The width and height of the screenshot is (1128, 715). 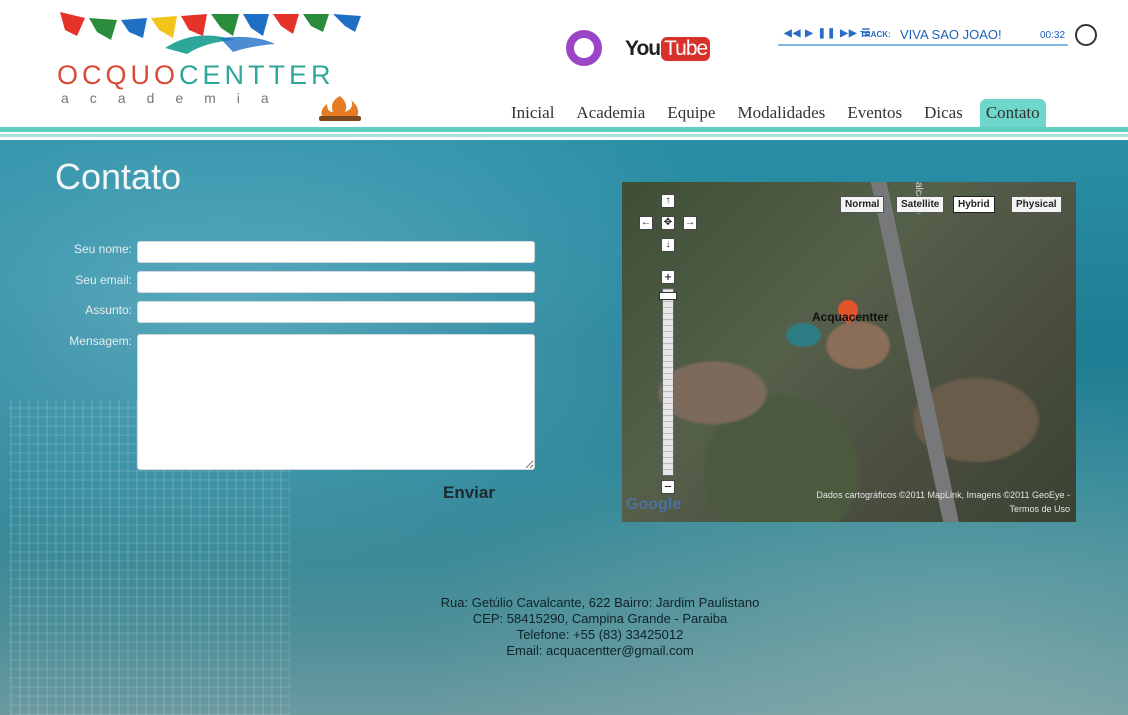 I want to click on pan-up-icon: ↑, so click(x=668, y=201).